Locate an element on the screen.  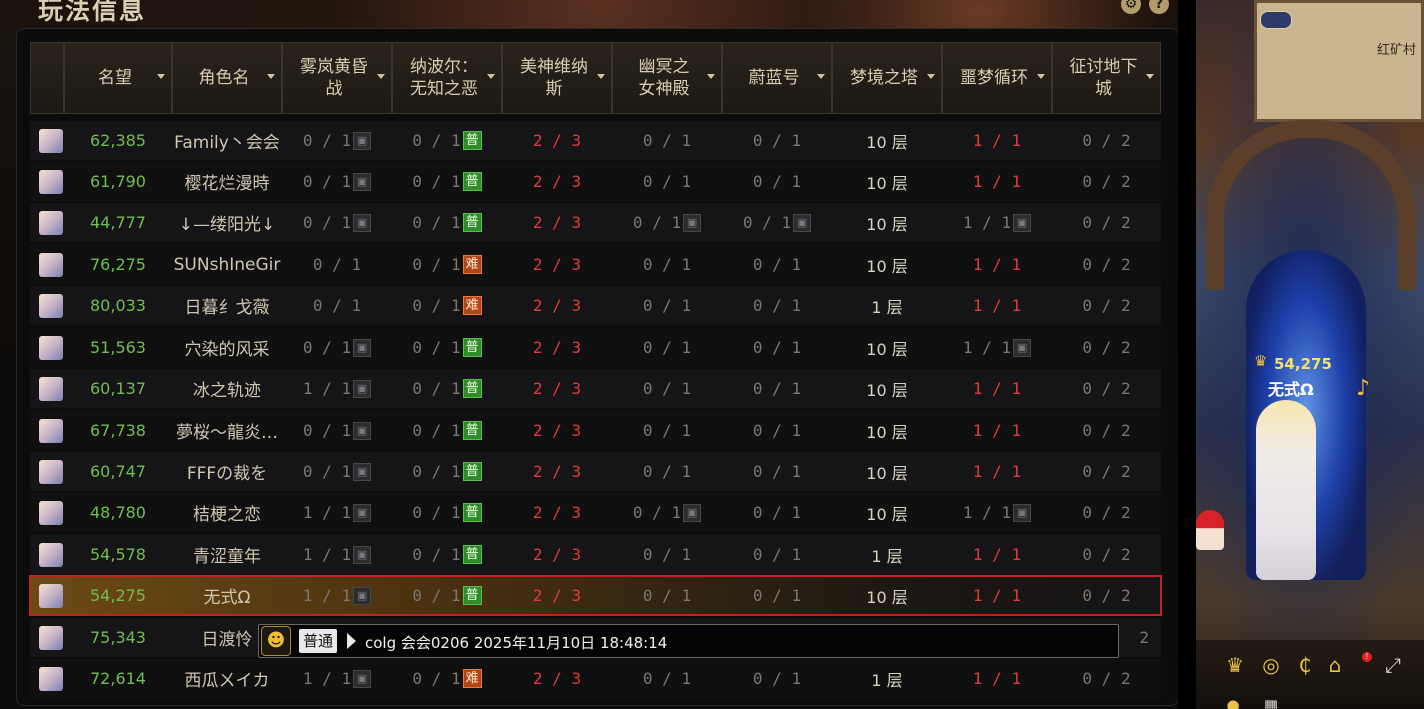
house-icon: ⌂ is located at coordinates (1335, 665).